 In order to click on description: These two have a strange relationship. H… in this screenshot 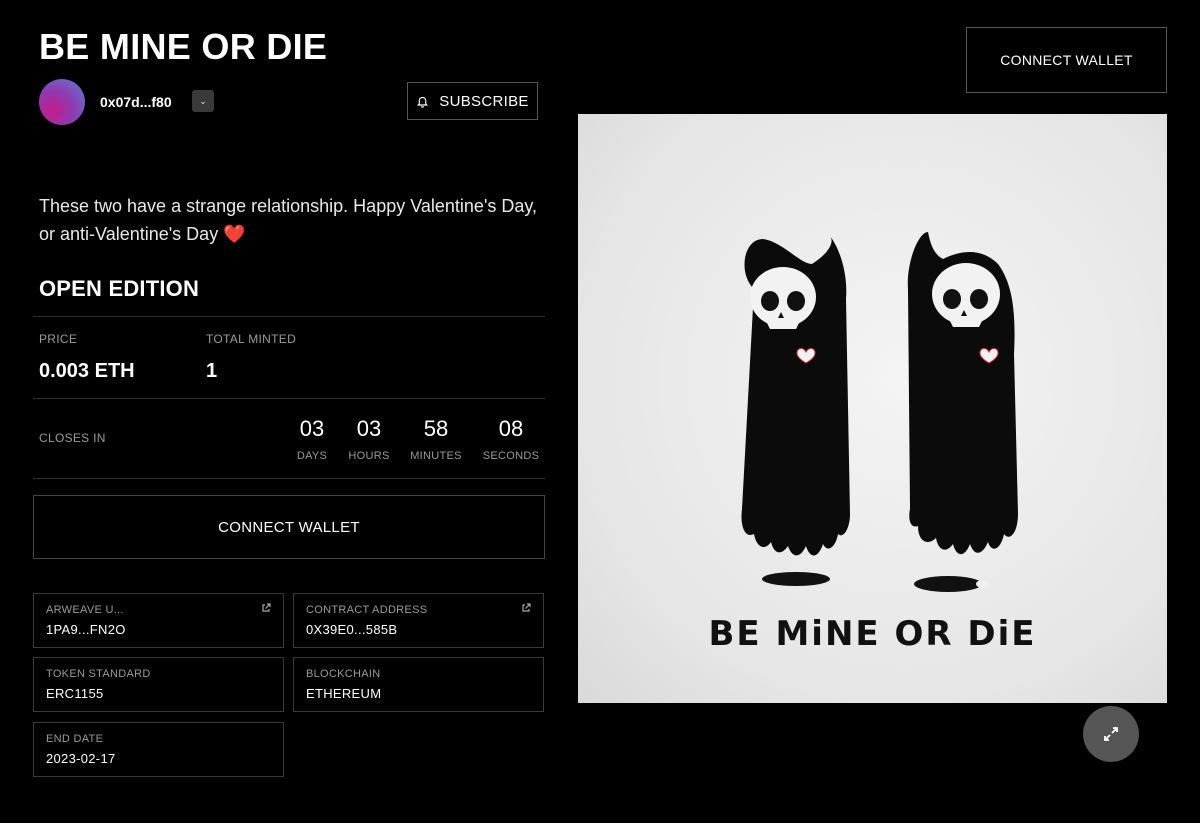, I will do `click(296, 220)`.